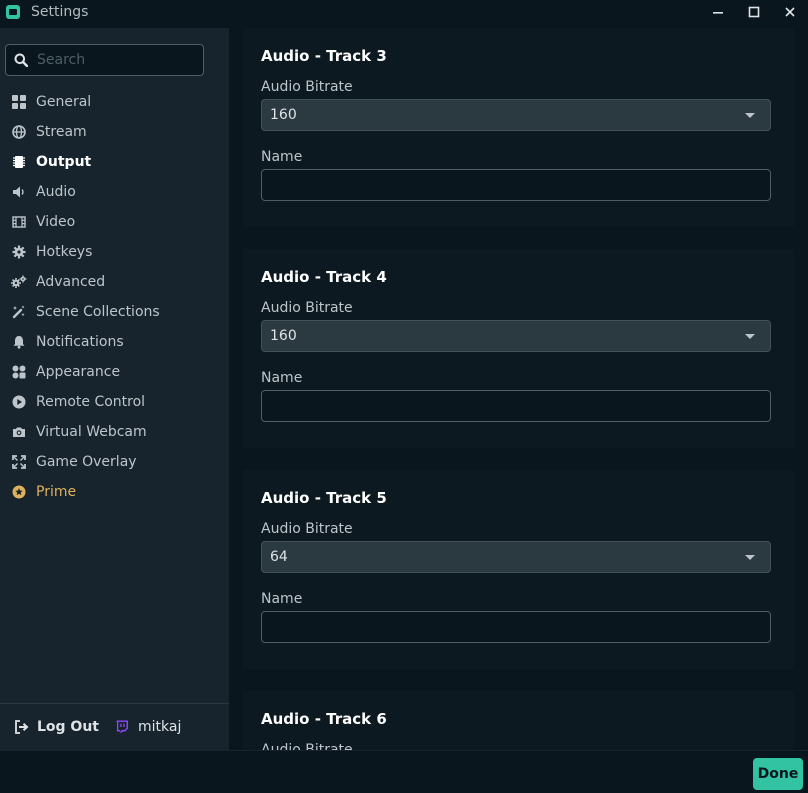 The image size is (808, 793). Describe the element at coordinates (19, 222) in the screenshot. I see `film-icon` at that location.